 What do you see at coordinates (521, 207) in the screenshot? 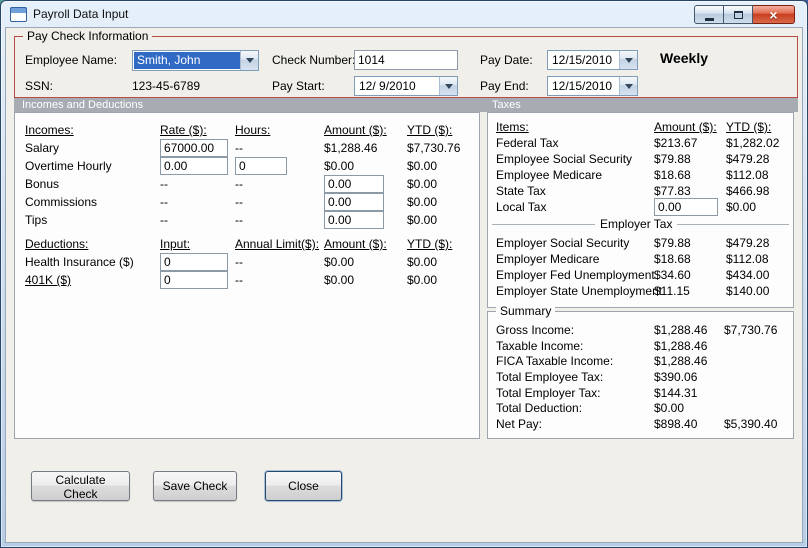
I see `row-label: Local Tax` at bounding box center [521, 207].